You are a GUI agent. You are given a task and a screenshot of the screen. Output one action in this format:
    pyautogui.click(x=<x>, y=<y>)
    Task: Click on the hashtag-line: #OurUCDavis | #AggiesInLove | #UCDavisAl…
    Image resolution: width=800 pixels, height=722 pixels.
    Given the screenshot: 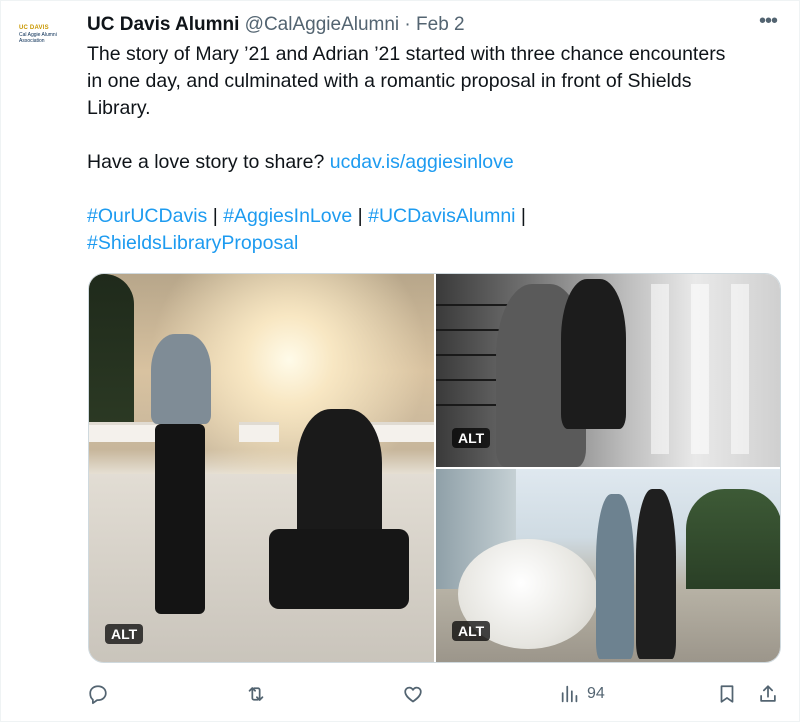 What is the action you would take?
    pyautogui.click(x=437, y=216)
    